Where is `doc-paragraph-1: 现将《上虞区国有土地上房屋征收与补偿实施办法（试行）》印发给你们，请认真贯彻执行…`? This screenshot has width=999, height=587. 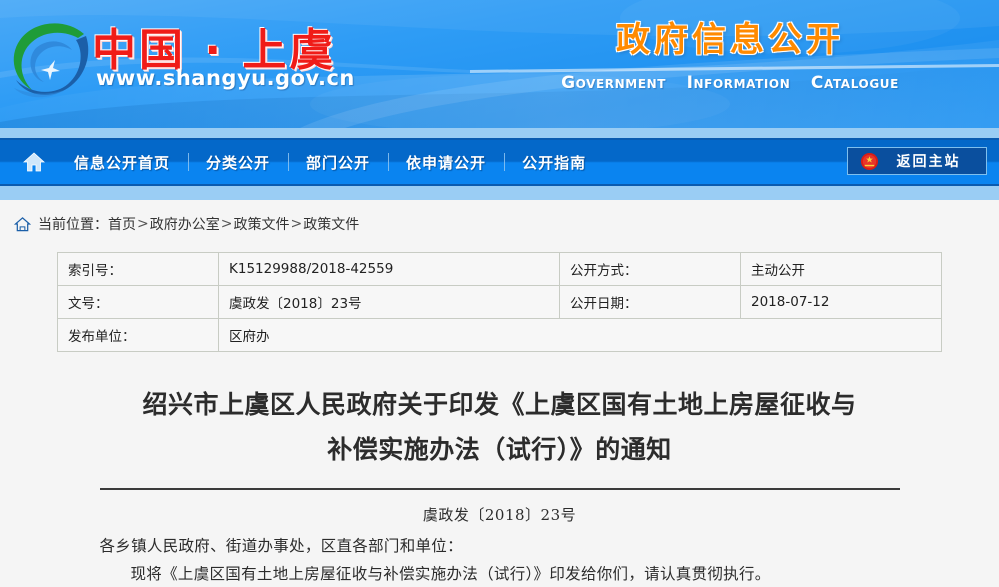
doc-paragraph-1: 现将《上虞区国有土地上房屋征收与补偿实施办法（试行）》印发给你们，请认真贯彻执行… is located at coordinates (450, 574).